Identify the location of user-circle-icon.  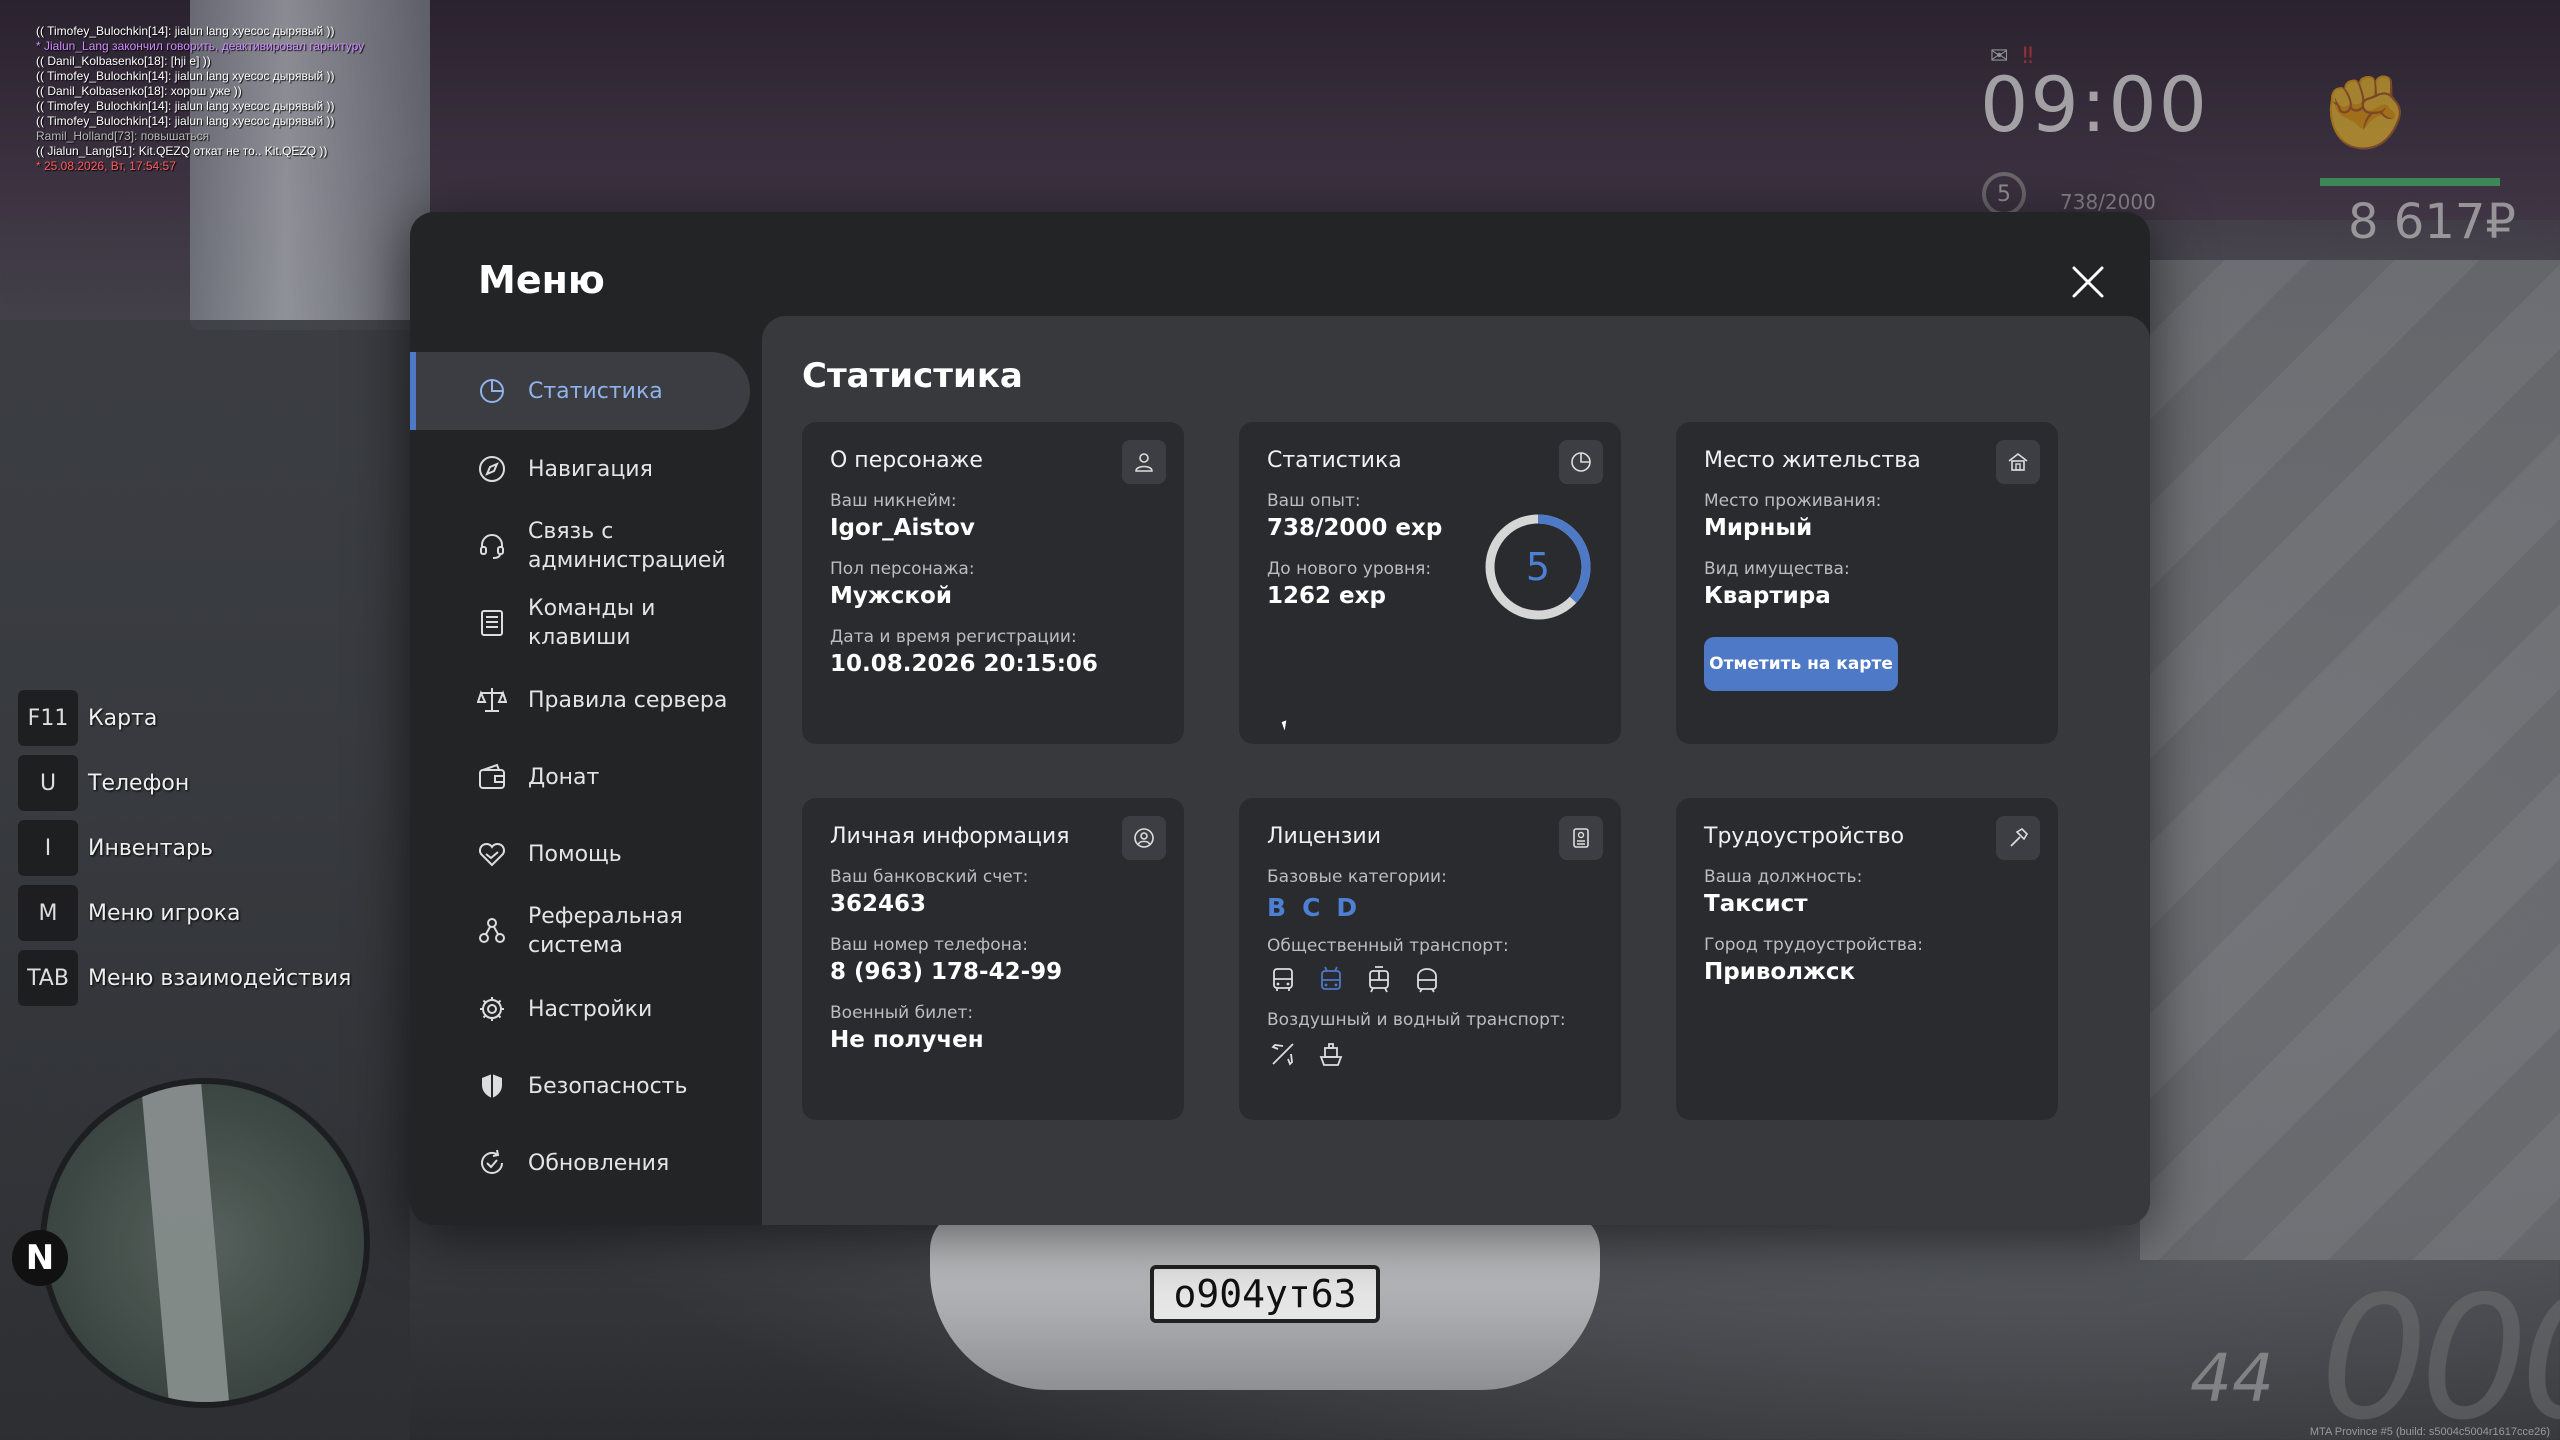
(1144, 838).